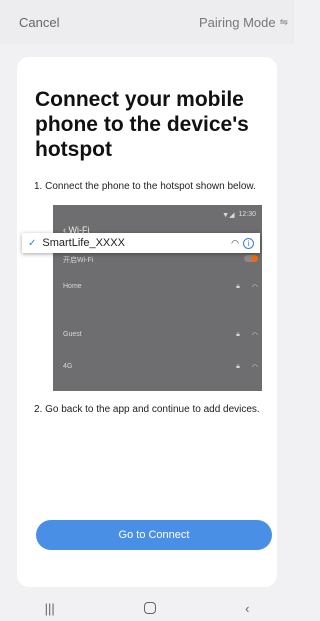  Describe the element at coordinates (154, 535) in the screenshot. I see `go-to-connect-button: Go to Connect` at that location.